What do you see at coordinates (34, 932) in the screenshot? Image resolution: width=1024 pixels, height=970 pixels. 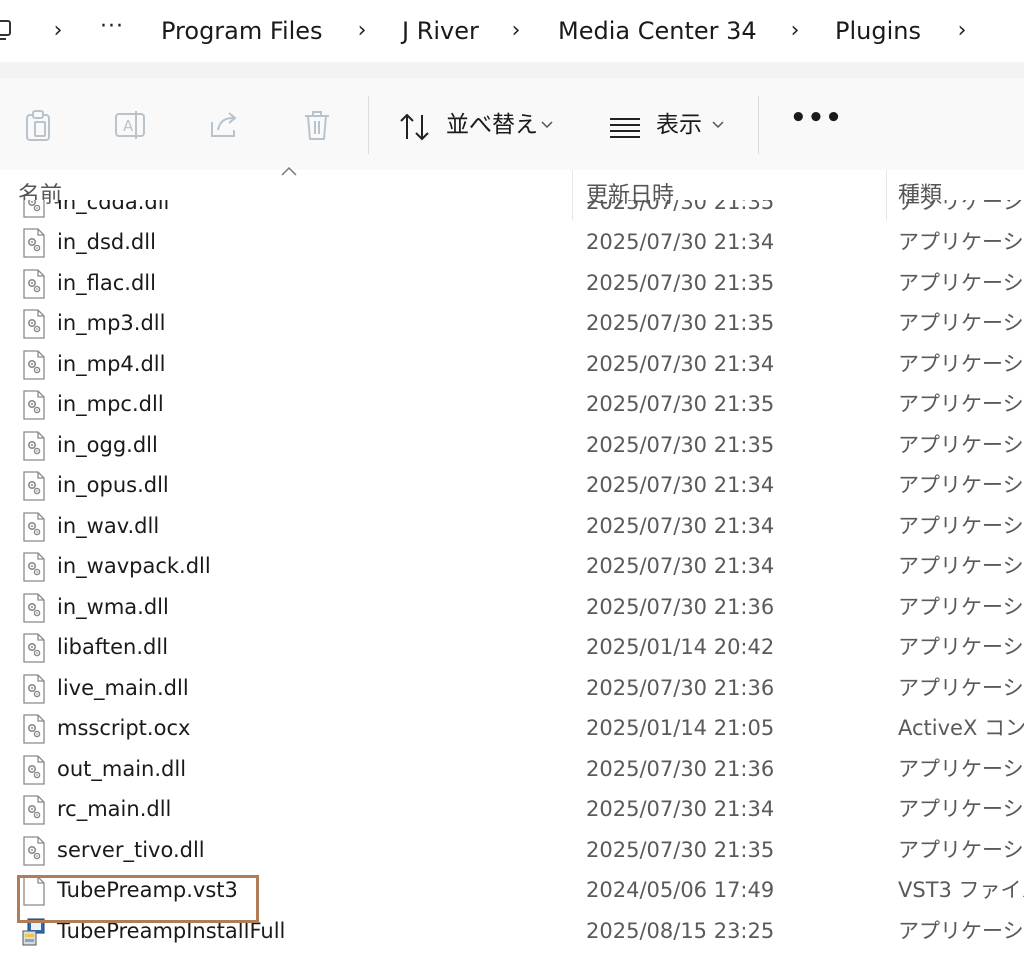 I see `installer-icon` at bounding box center [34, 932].